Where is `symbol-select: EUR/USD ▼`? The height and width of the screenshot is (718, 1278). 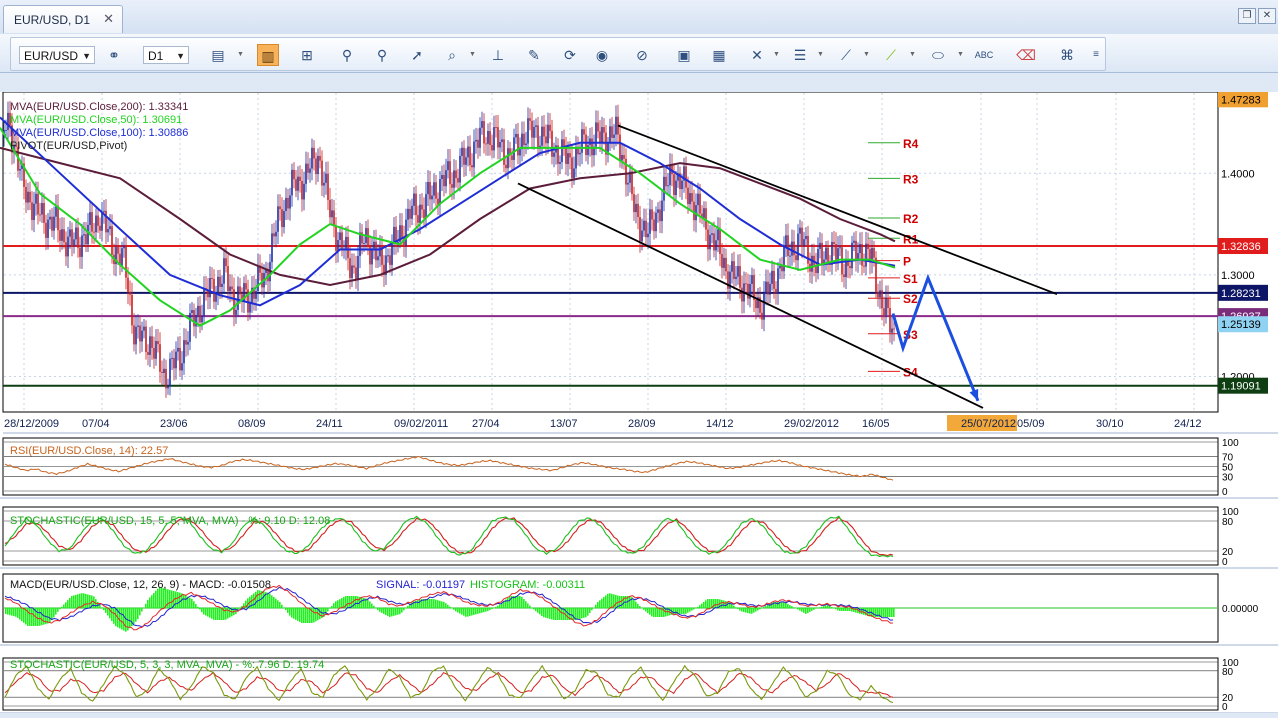 symbol-select: EUR/USD ▼ is located at coordinates (57, 55).